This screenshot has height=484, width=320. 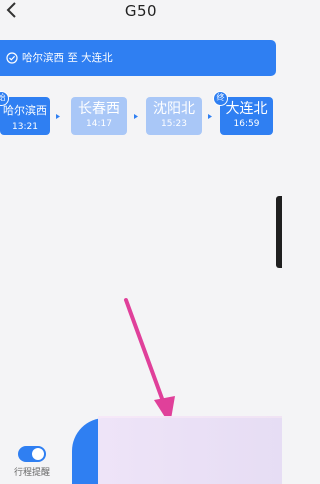 I want to click on trip-reminder-label: 行程提醒, so click(x=32, y=473).